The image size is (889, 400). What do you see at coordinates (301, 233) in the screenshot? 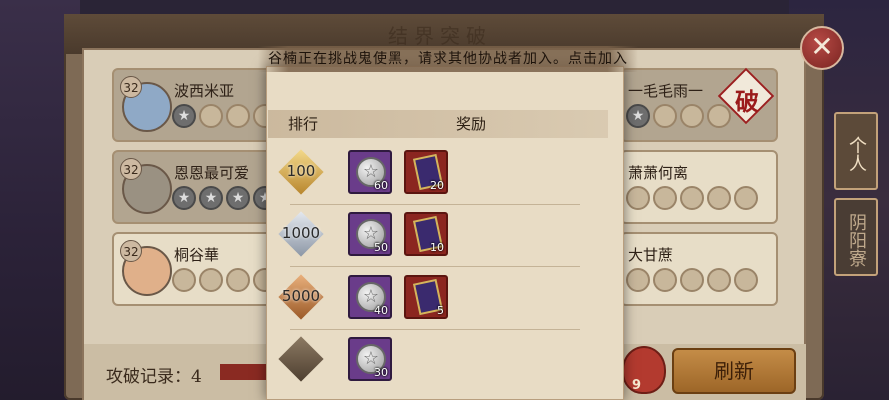
I see `rank-number: 1000` at bounding box center [301, 233].